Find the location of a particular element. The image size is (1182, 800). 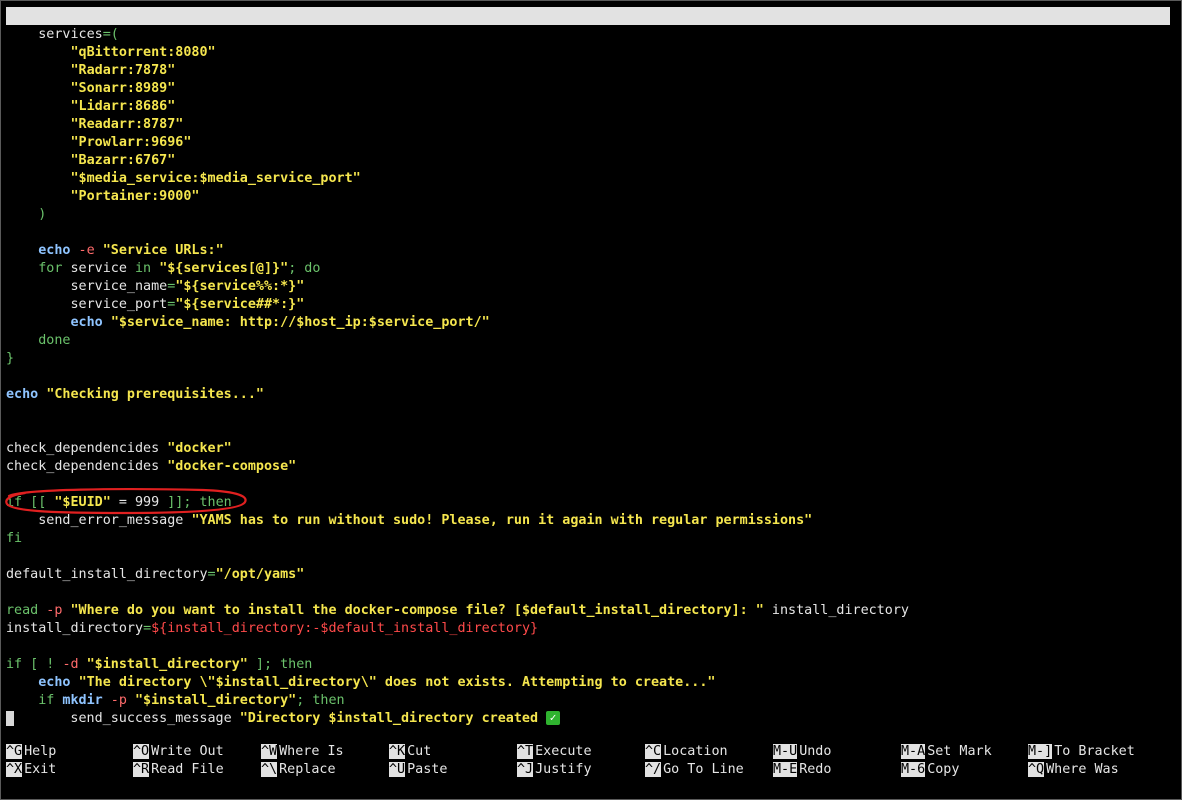

code-line: "qBittorrent:8080" is located at coordinates (589, 53).